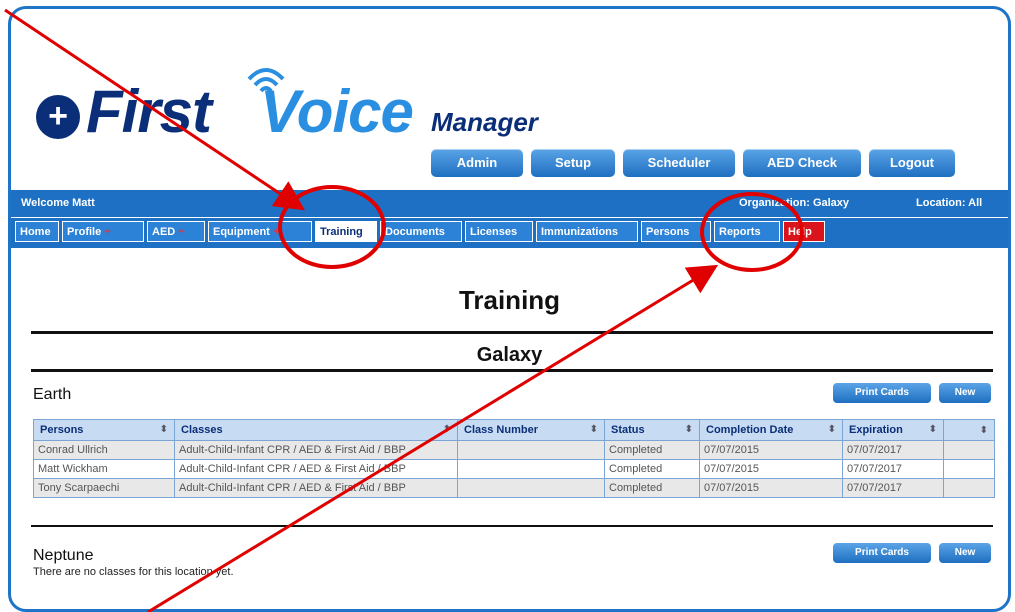 The height and width of the screenshot is (612, 1015). I want to click on cell-person: Matt Wickham, so click(104, 469).